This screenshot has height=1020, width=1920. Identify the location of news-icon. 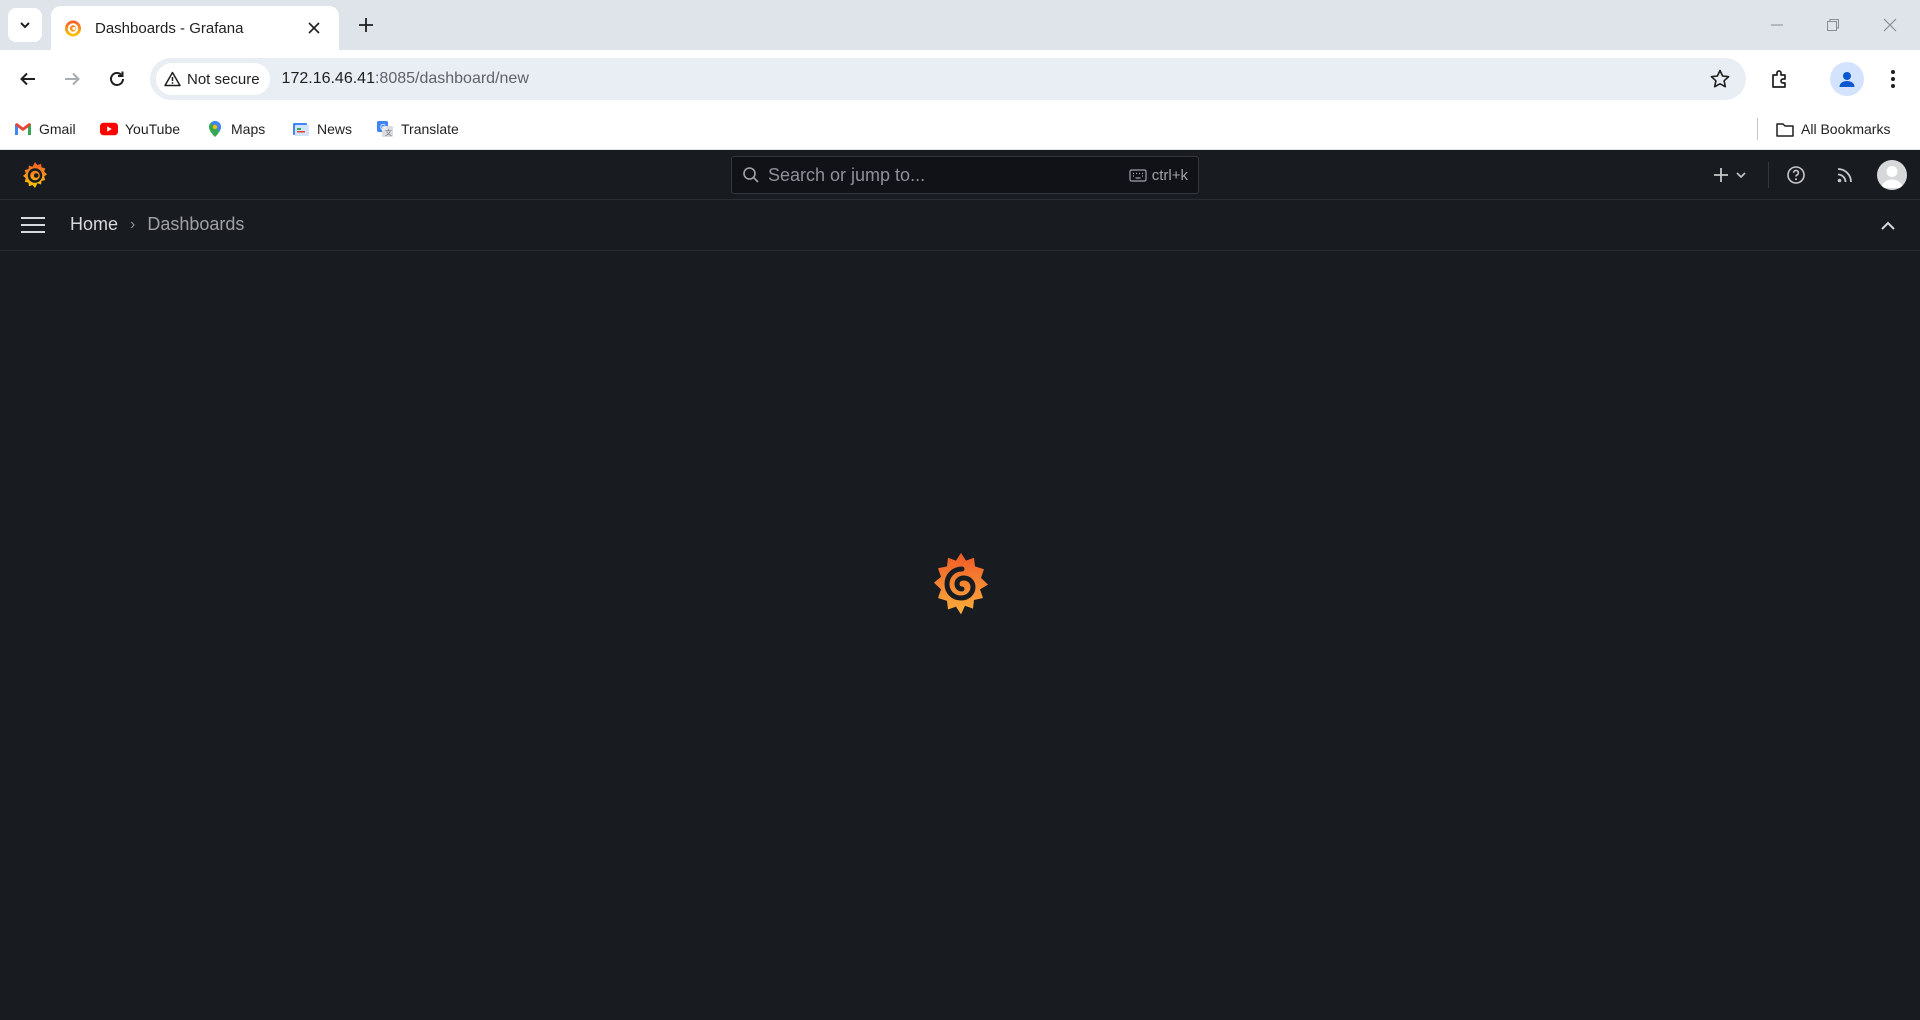
(301, 129).